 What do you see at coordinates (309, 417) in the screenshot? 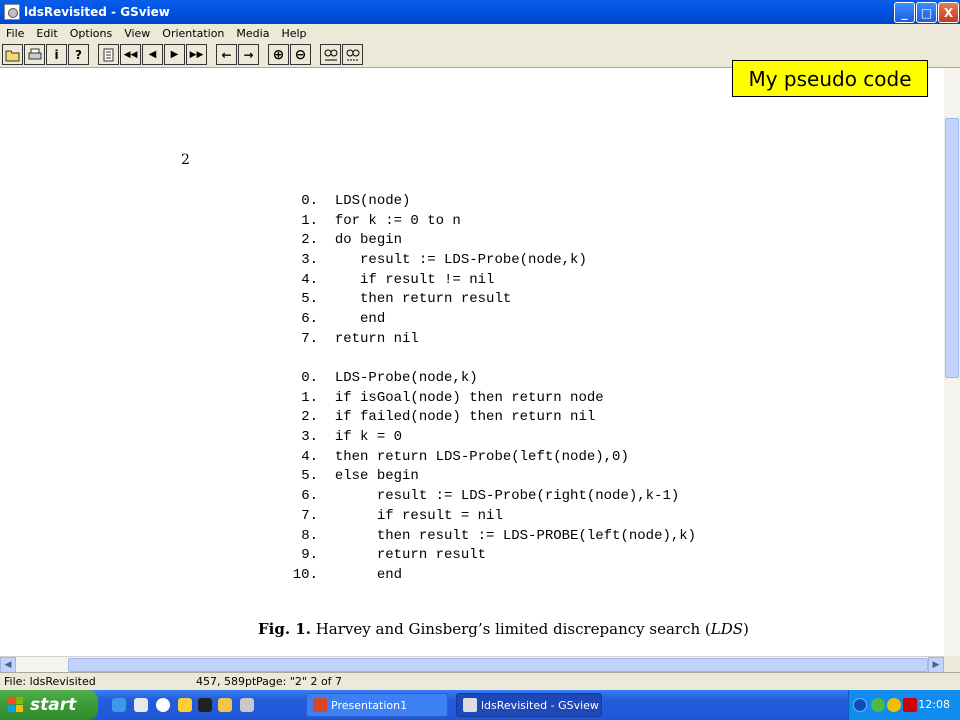
I see `code-line-number: 2.` at bounding box center [309, 417].